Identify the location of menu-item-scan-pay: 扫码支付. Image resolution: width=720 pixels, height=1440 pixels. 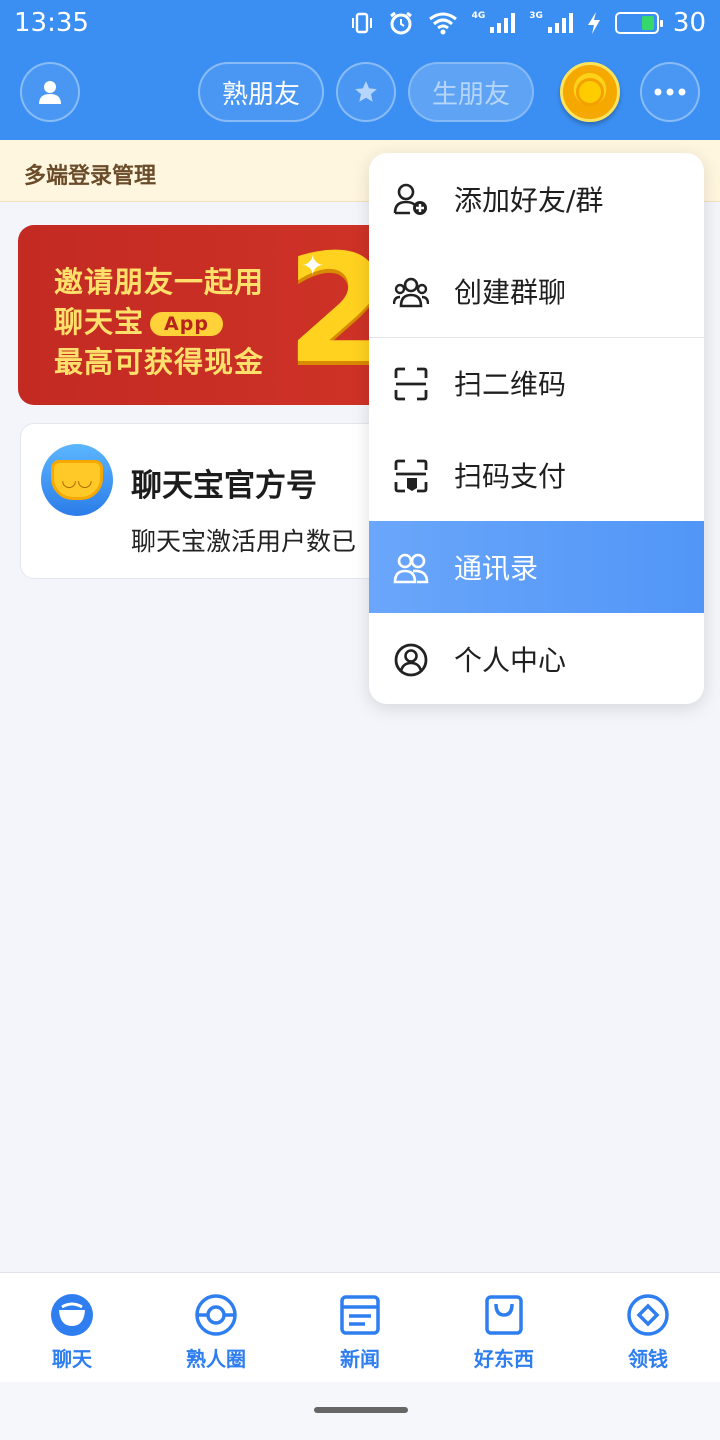
(536, 475).